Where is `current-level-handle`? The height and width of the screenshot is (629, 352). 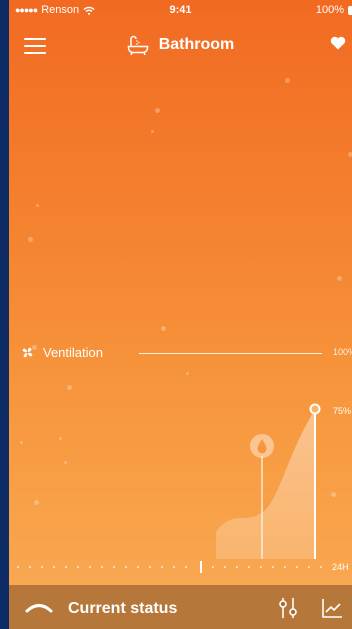
current-level-handle is located at coordinates (315, 409).